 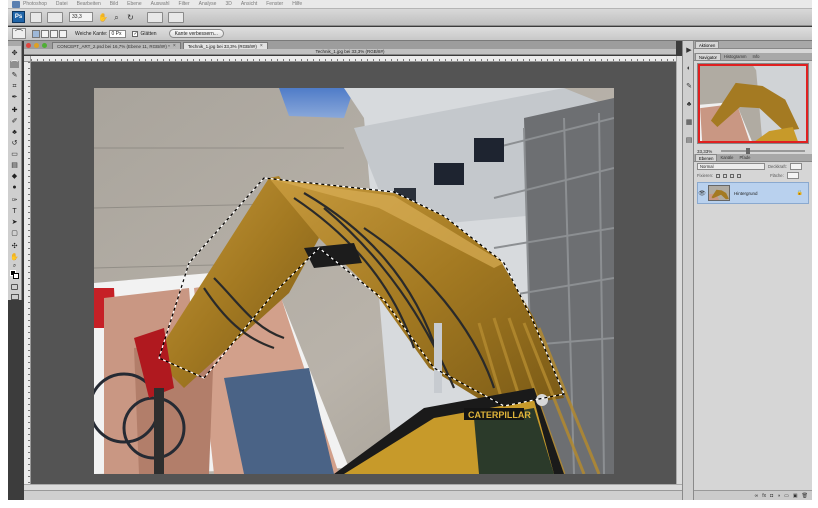 I want to click on move-tool-icon: ✥, so click(x=14, y=53).